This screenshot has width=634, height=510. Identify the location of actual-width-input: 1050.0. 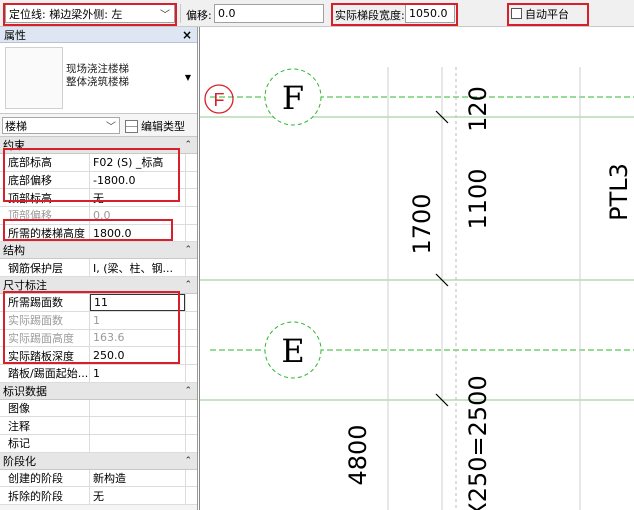
(430, 13).